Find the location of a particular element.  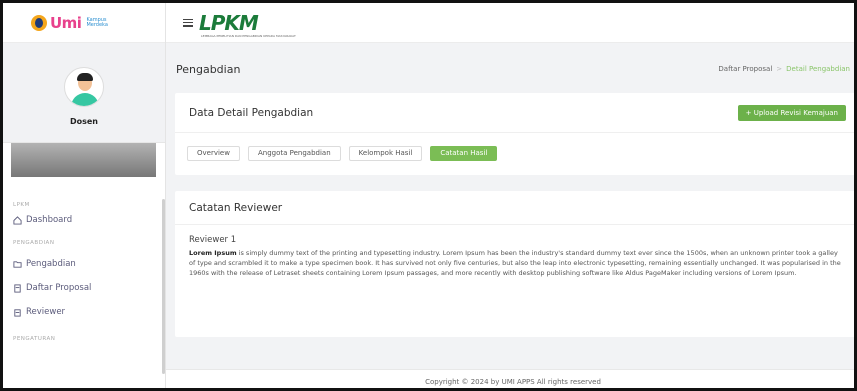

tab-catatan-hasil: Catatan Hasil is located at coordinates (464, 153).